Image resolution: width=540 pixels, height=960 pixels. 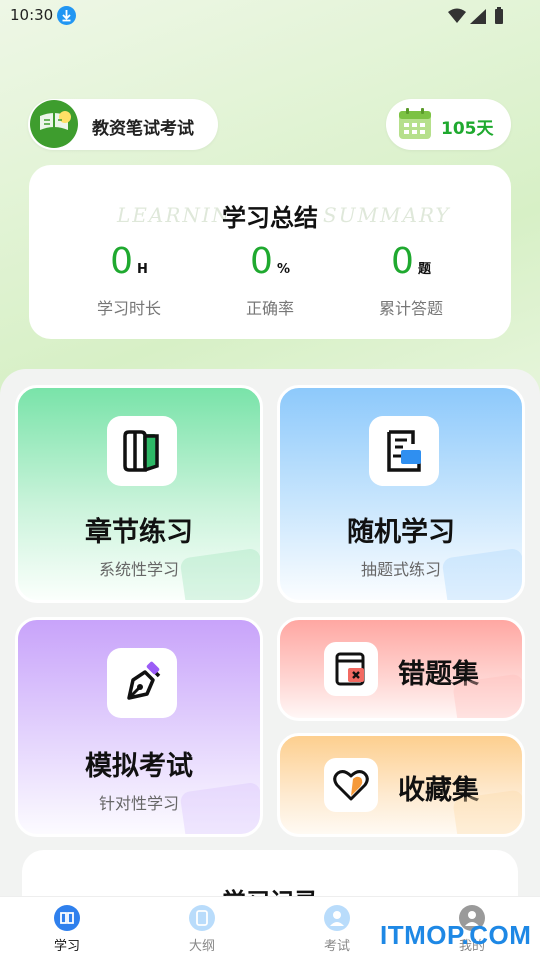 What do you see at coordinates (415, 123) in the screenshot?
I see `calendar-icon` at bounding box center [415, 123].